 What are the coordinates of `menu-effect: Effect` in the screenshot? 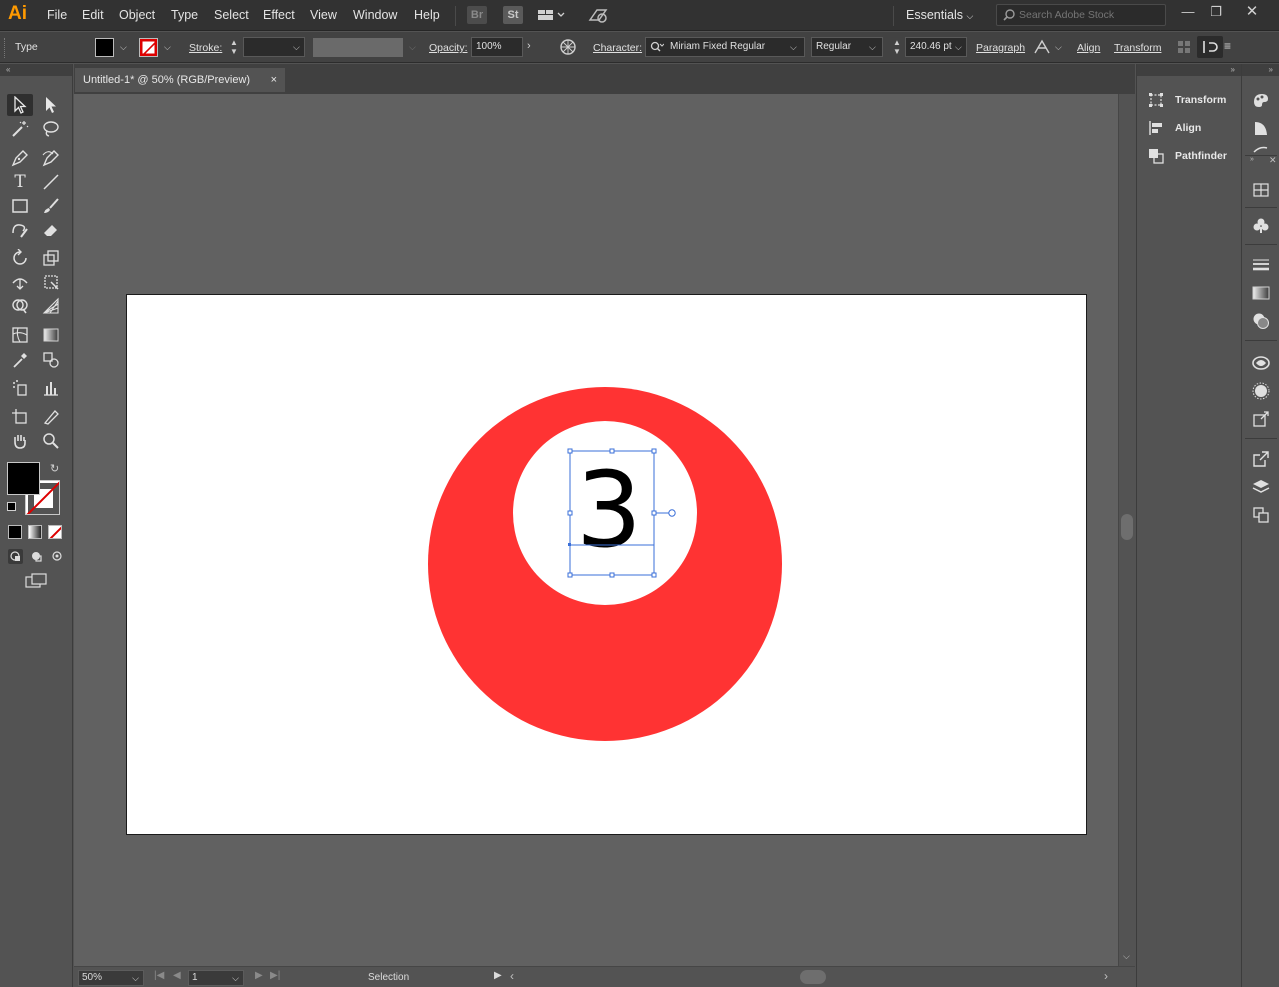 It's located at (279, 15).